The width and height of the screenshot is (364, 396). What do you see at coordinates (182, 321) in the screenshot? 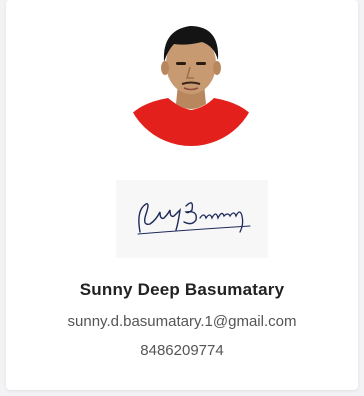
I see `profile-email: sunny.d.basumatary.1@gmail.com` at bounding box center [182, 321].